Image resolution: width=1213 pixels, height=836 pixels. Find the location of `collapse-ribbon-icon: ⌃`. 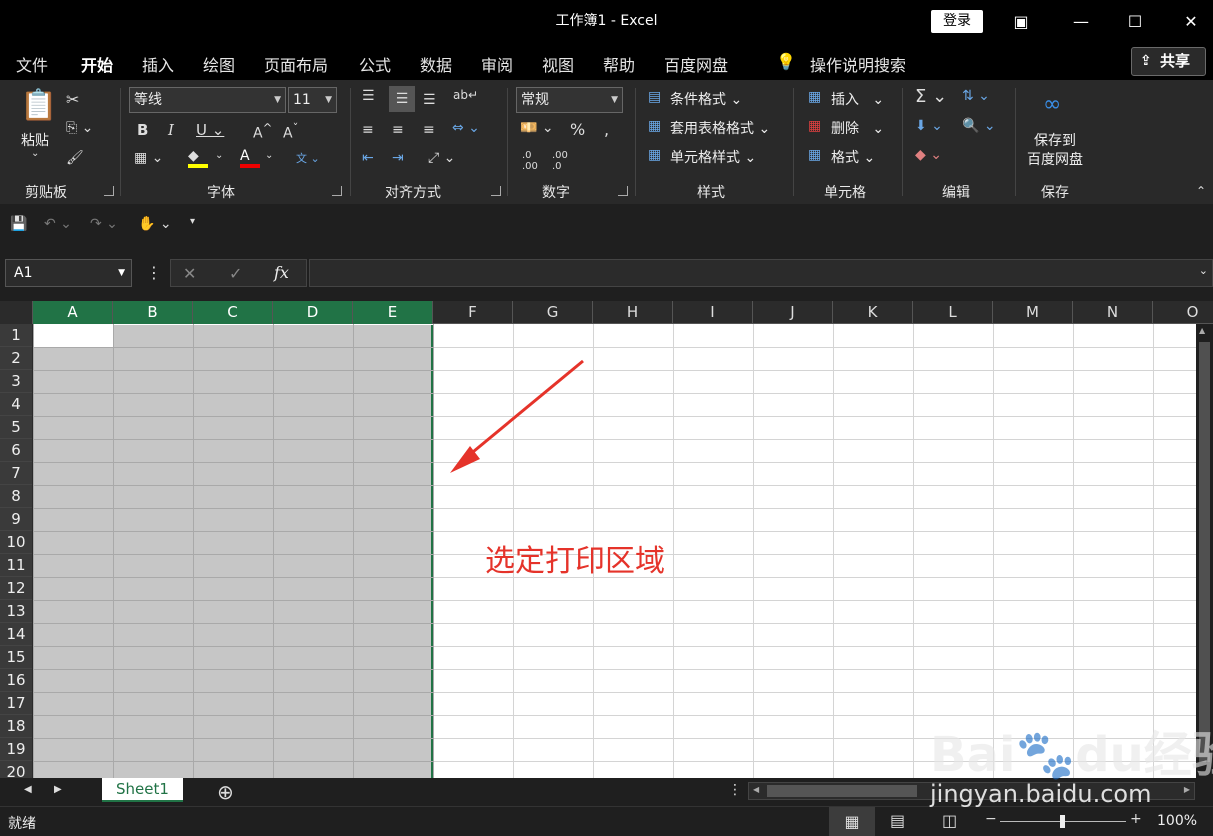

collapse-ribbon-icon: ⌃ is located at coordinates (1201, 191).